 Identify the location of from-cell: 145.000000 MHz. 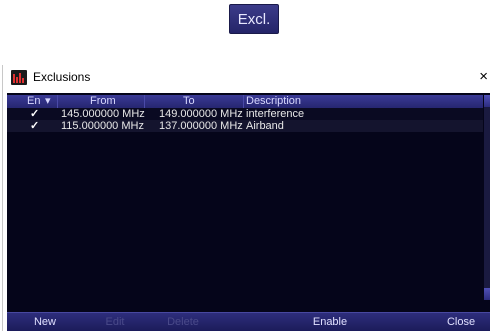
(103, 114).